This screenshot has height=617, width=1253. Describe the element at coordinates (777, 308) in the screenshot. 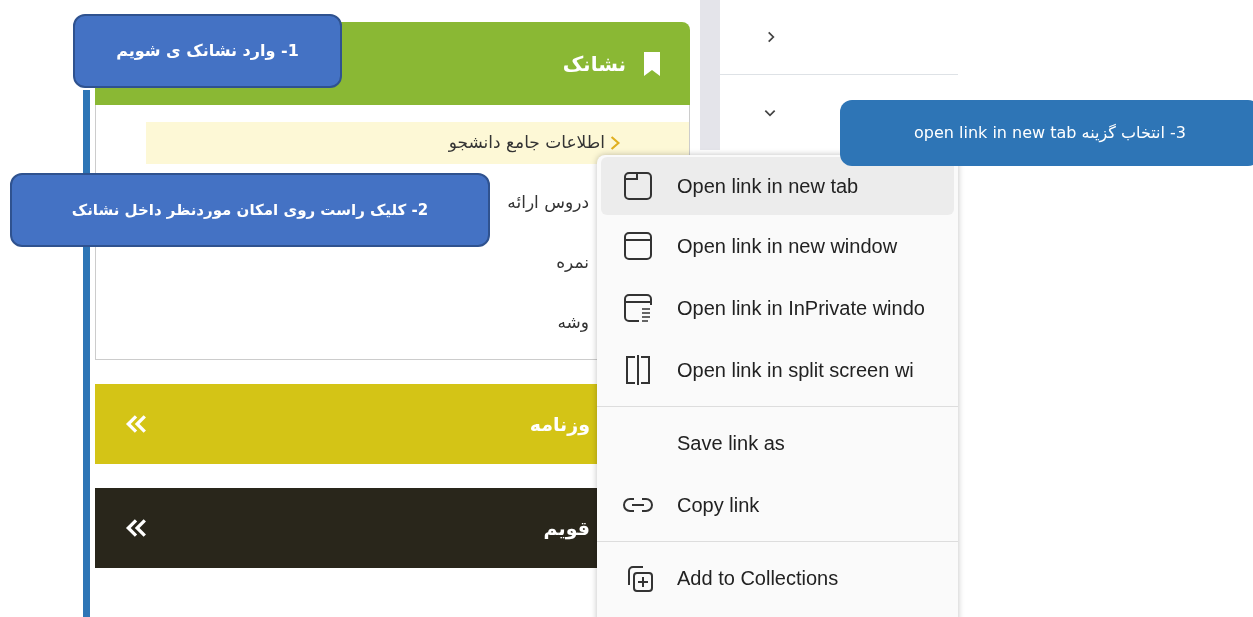

I see `menu-item: Open link in InPrivate windo` at that location.